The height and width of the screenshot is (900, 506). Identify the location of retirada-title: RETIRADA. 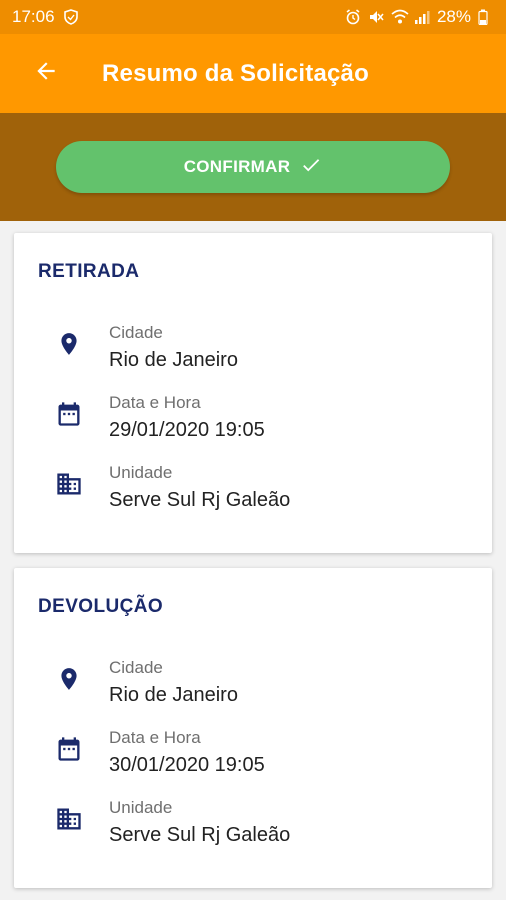
(89, 271).